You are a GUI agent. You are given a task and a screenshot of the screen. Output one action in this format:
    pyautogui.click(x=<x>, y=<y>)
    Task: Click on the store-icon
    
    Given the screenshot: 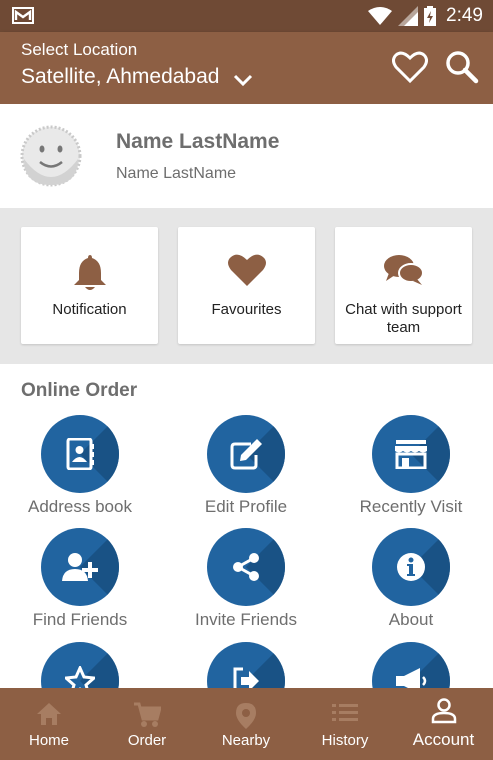 What is the action you would take?
    pyautogui.click(x=411, y=454)
    